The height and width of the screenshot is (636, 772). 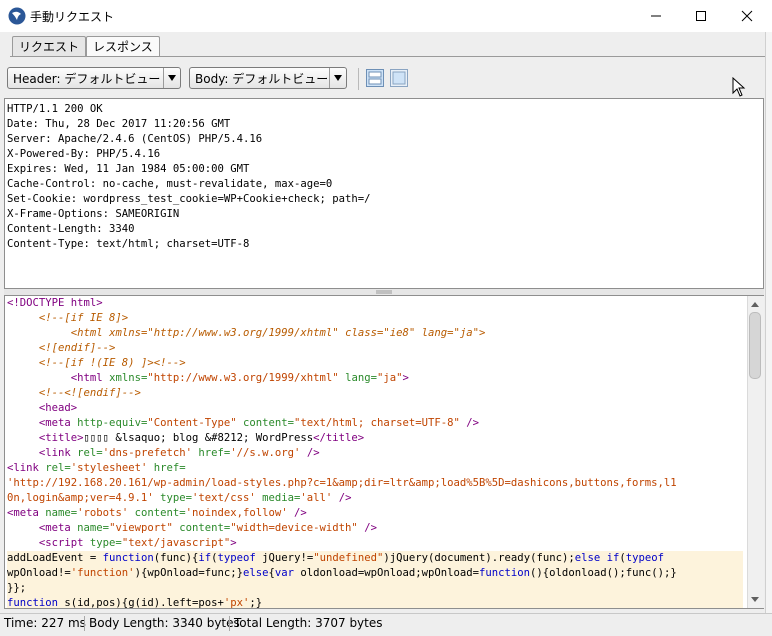 What do you see at coordinates (755, 345) in the screenshot?
I see `scrollbar-thumb` at bounding box center [755, 345].